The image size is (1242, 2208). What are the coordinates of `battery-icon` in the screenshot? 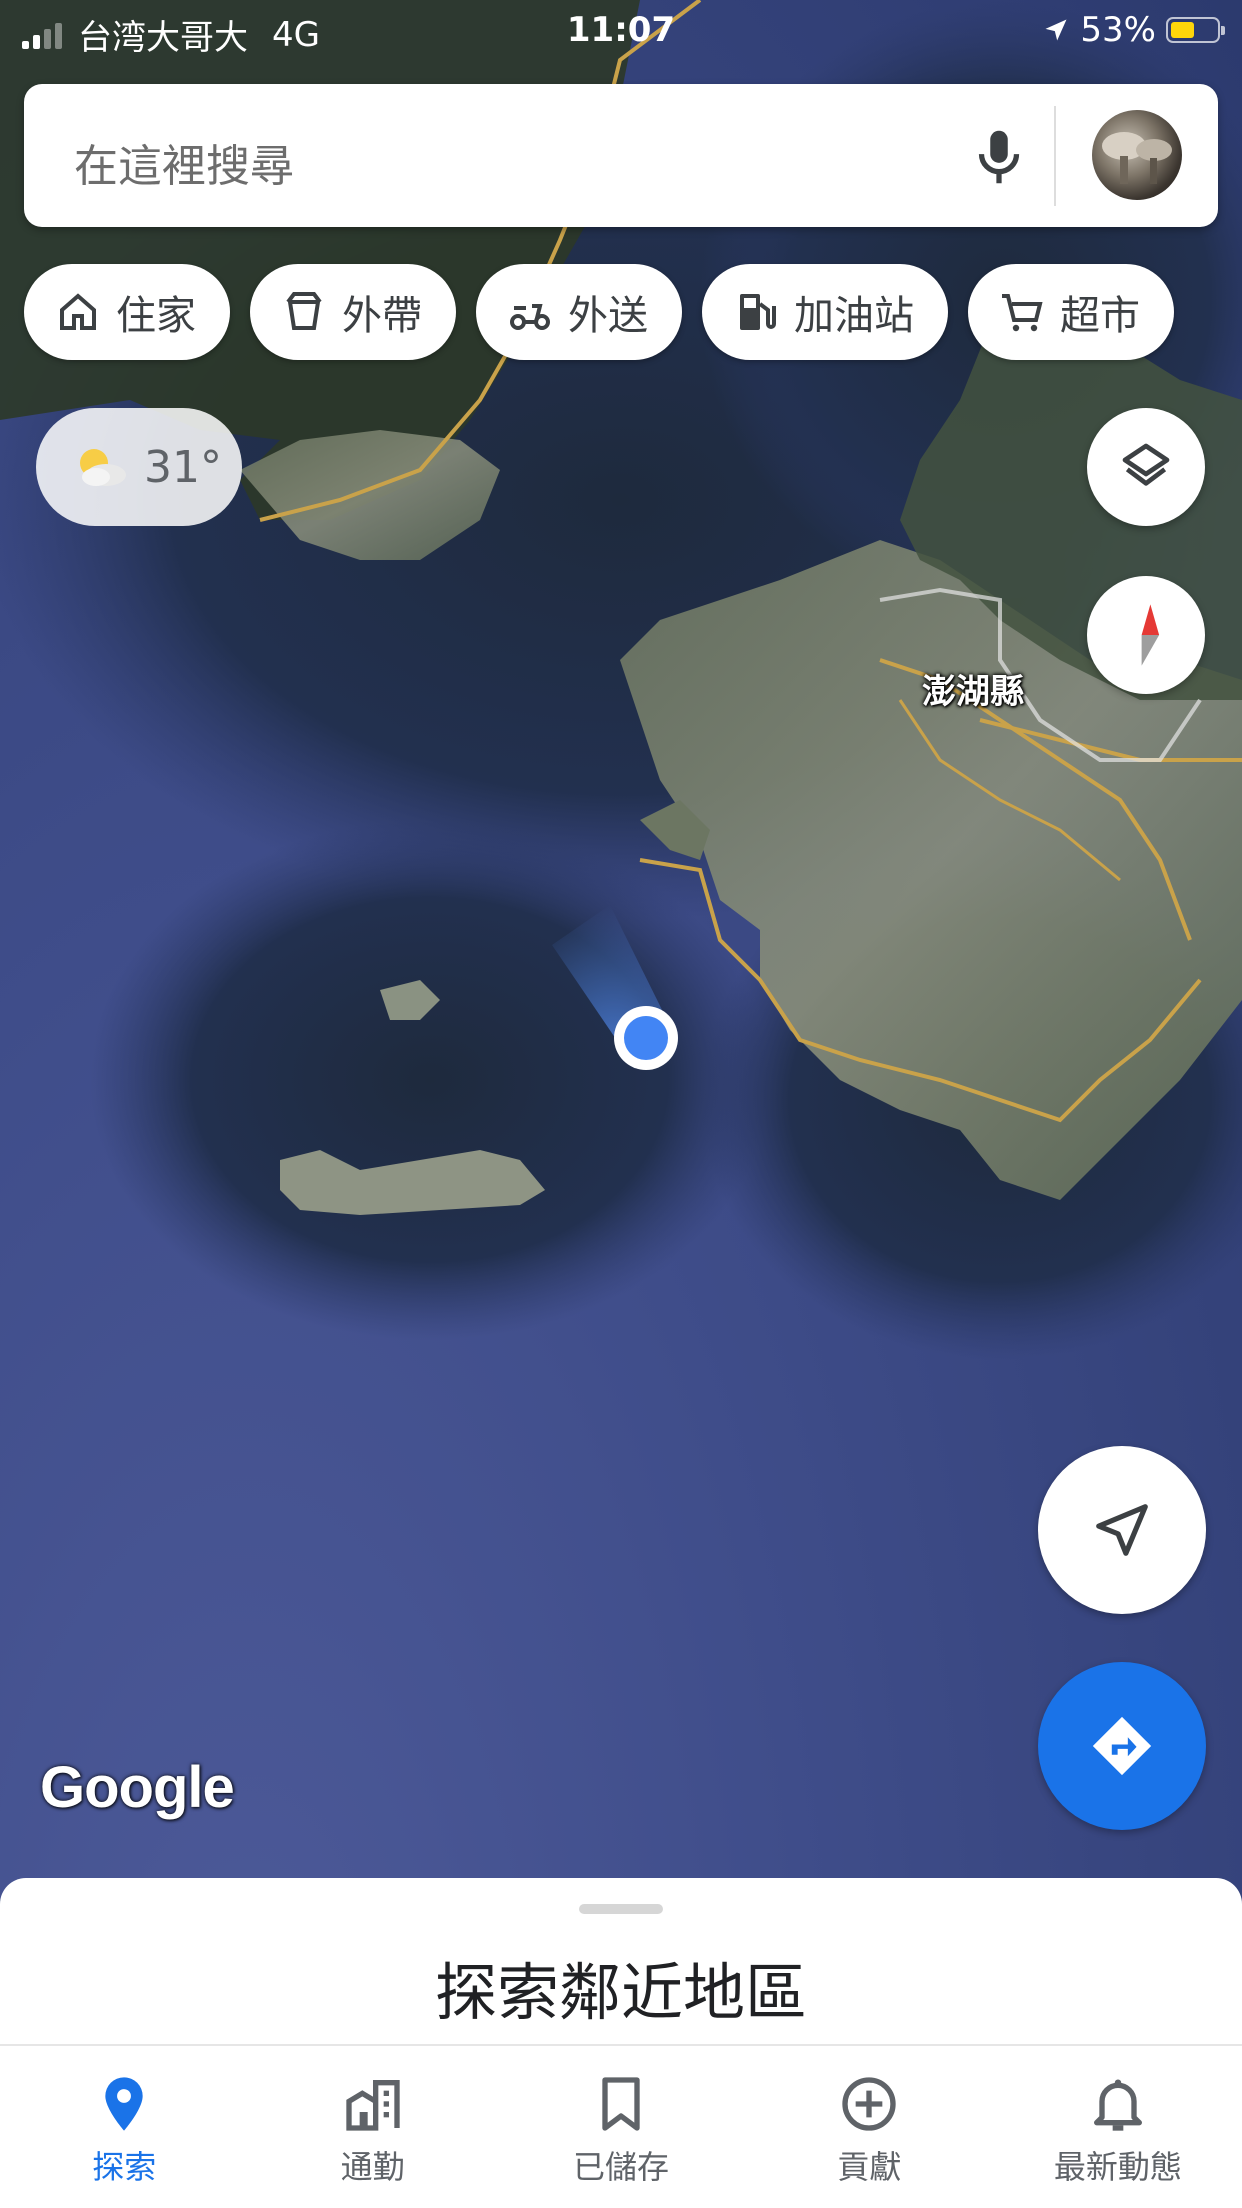 It's located at (1195, 30).